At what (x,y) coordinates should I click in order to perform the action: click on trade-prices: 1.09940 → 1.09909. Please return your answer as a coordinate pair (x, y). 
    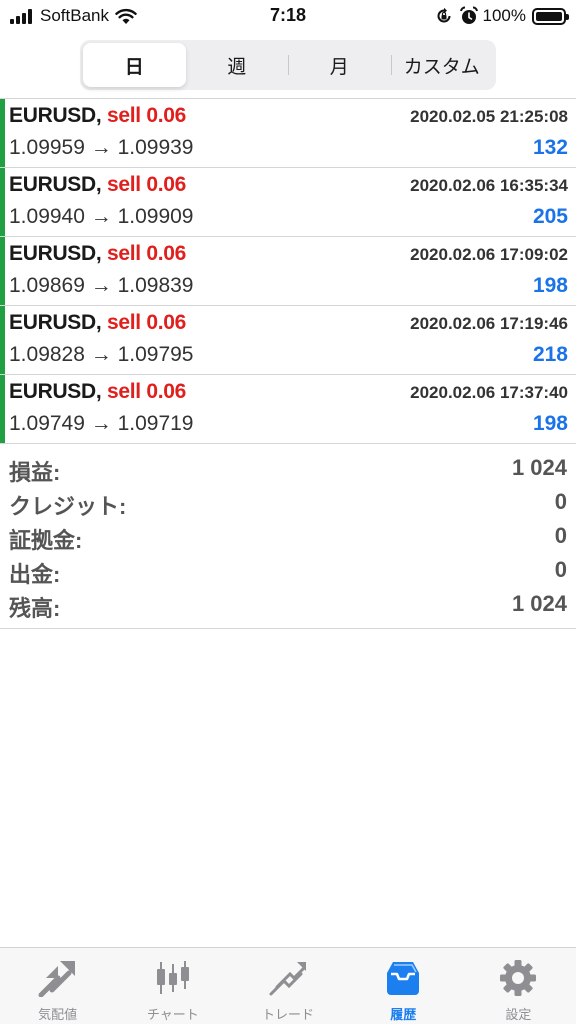
    Looking at the image, I should click on (101, 216).